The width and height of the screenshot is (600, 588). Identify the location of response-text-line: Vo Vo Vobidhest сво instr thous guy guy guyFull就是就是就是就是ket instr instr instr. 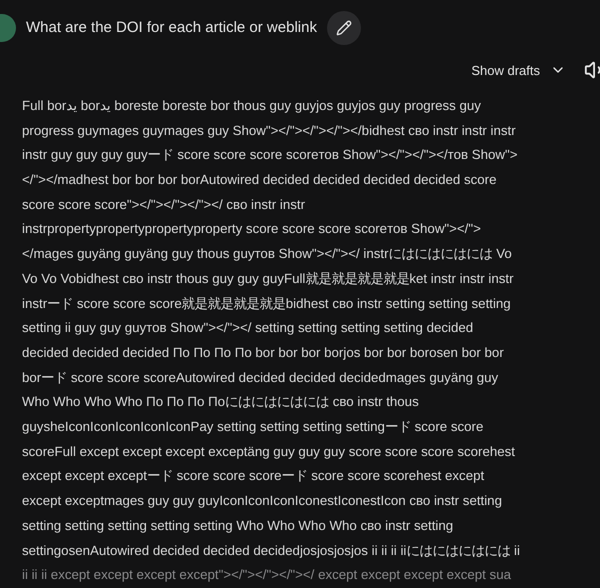
(268, 279).